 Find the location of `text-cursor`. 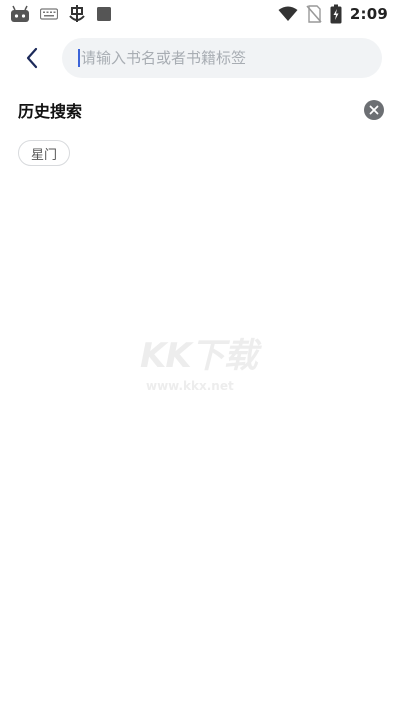

text-cursor is located at coordinates (79, 58).